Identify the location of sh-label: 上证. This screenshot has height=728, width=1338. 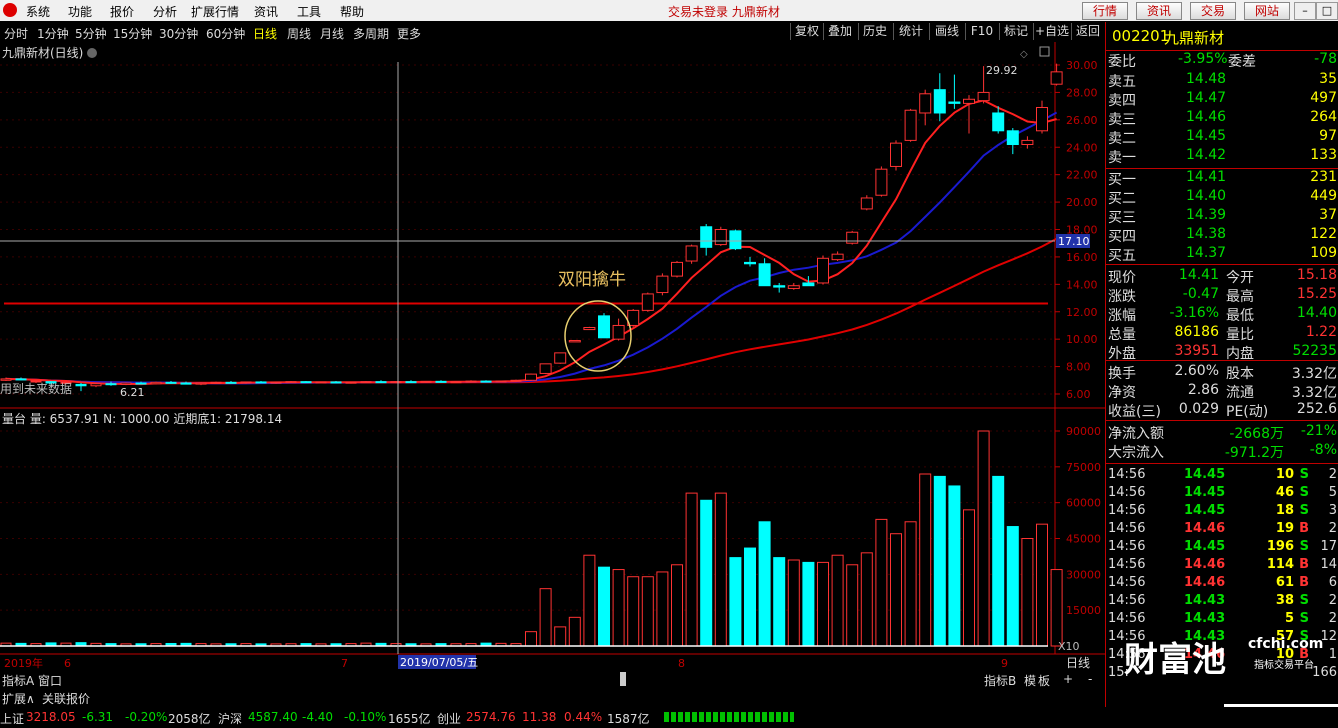
(12, 718).